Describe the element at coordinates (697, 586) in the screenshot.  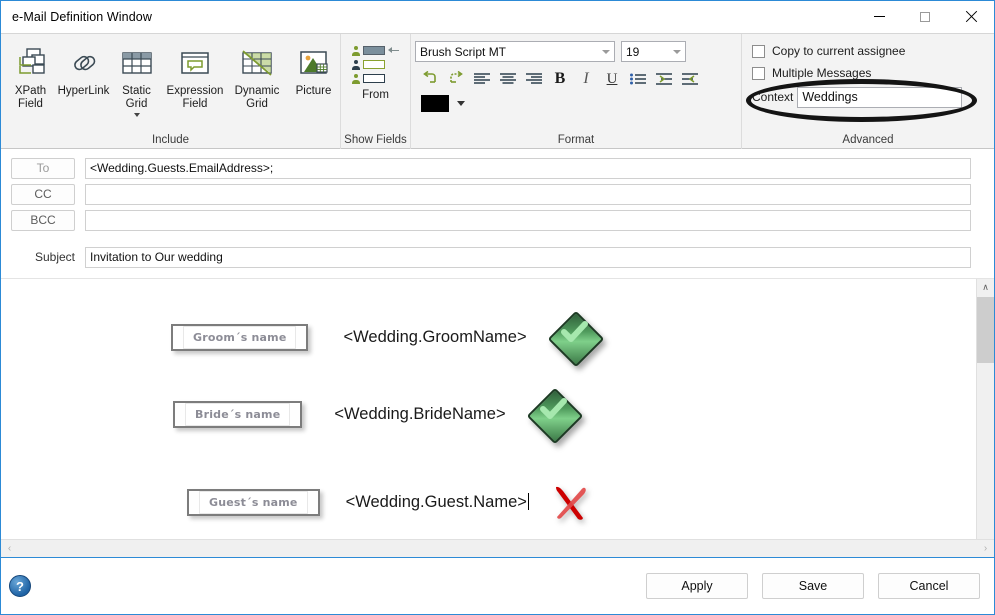
I see `apply-button: Apply` at that location.